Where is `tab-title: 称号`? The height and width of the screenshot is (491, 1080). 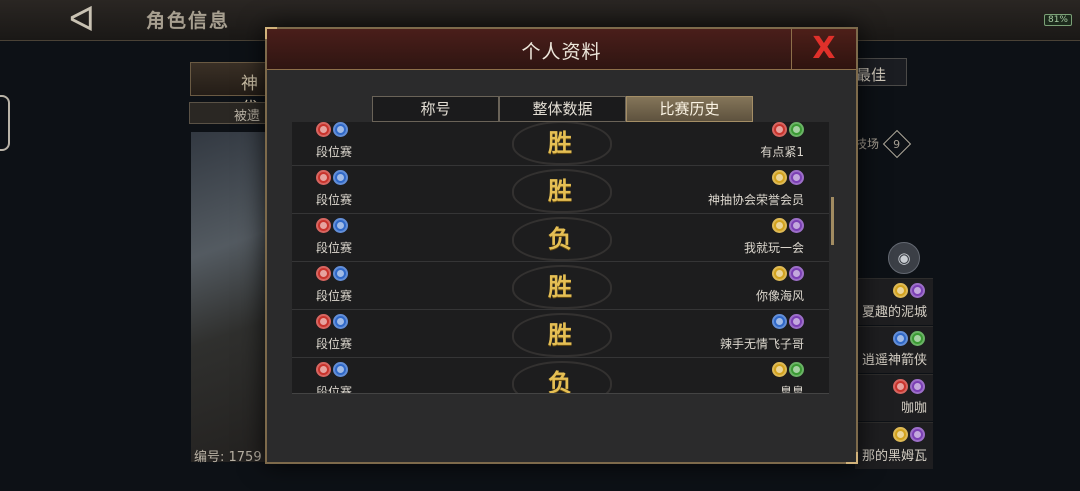
tab-title: 称号 is located at coordinates (435, 109).